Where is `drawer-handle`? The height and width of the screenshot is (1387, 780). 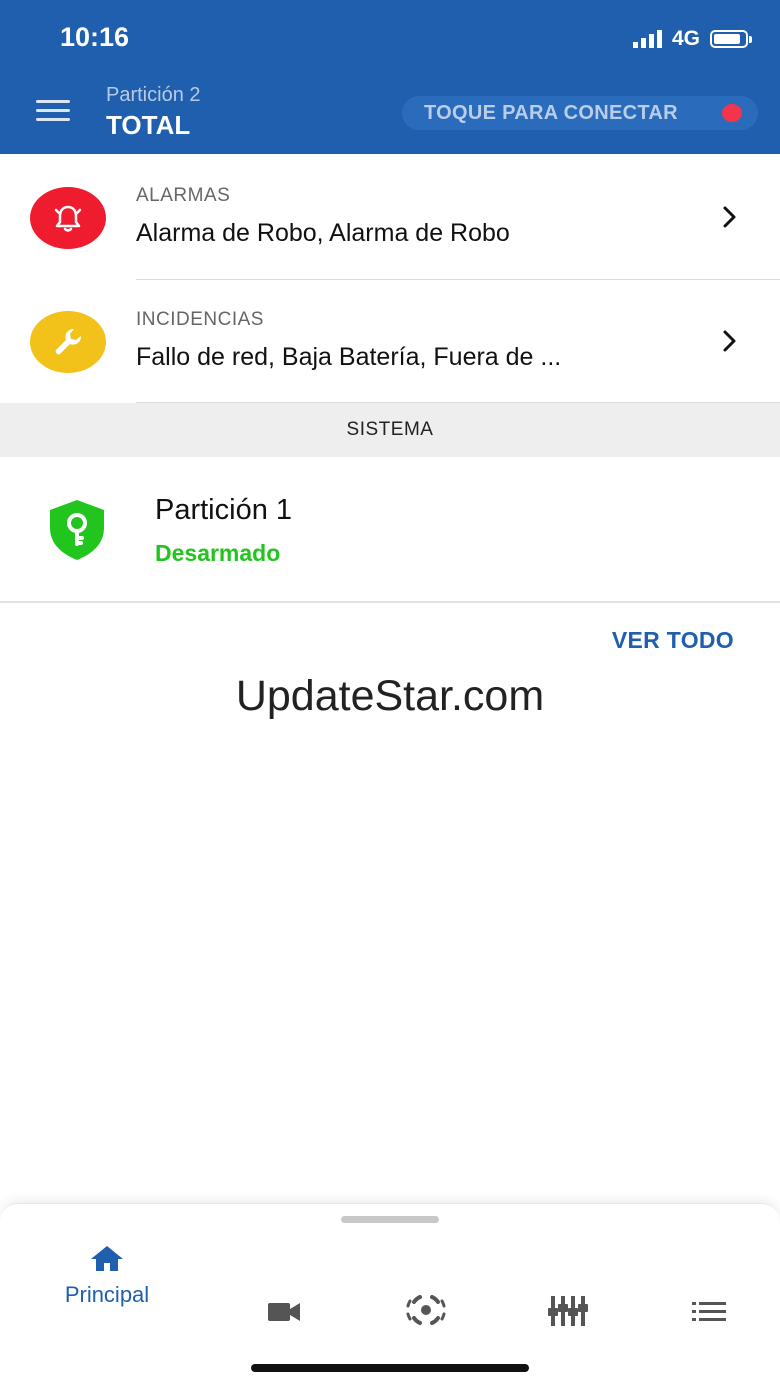
drawer-handle is located at coordinates (390, 1219).